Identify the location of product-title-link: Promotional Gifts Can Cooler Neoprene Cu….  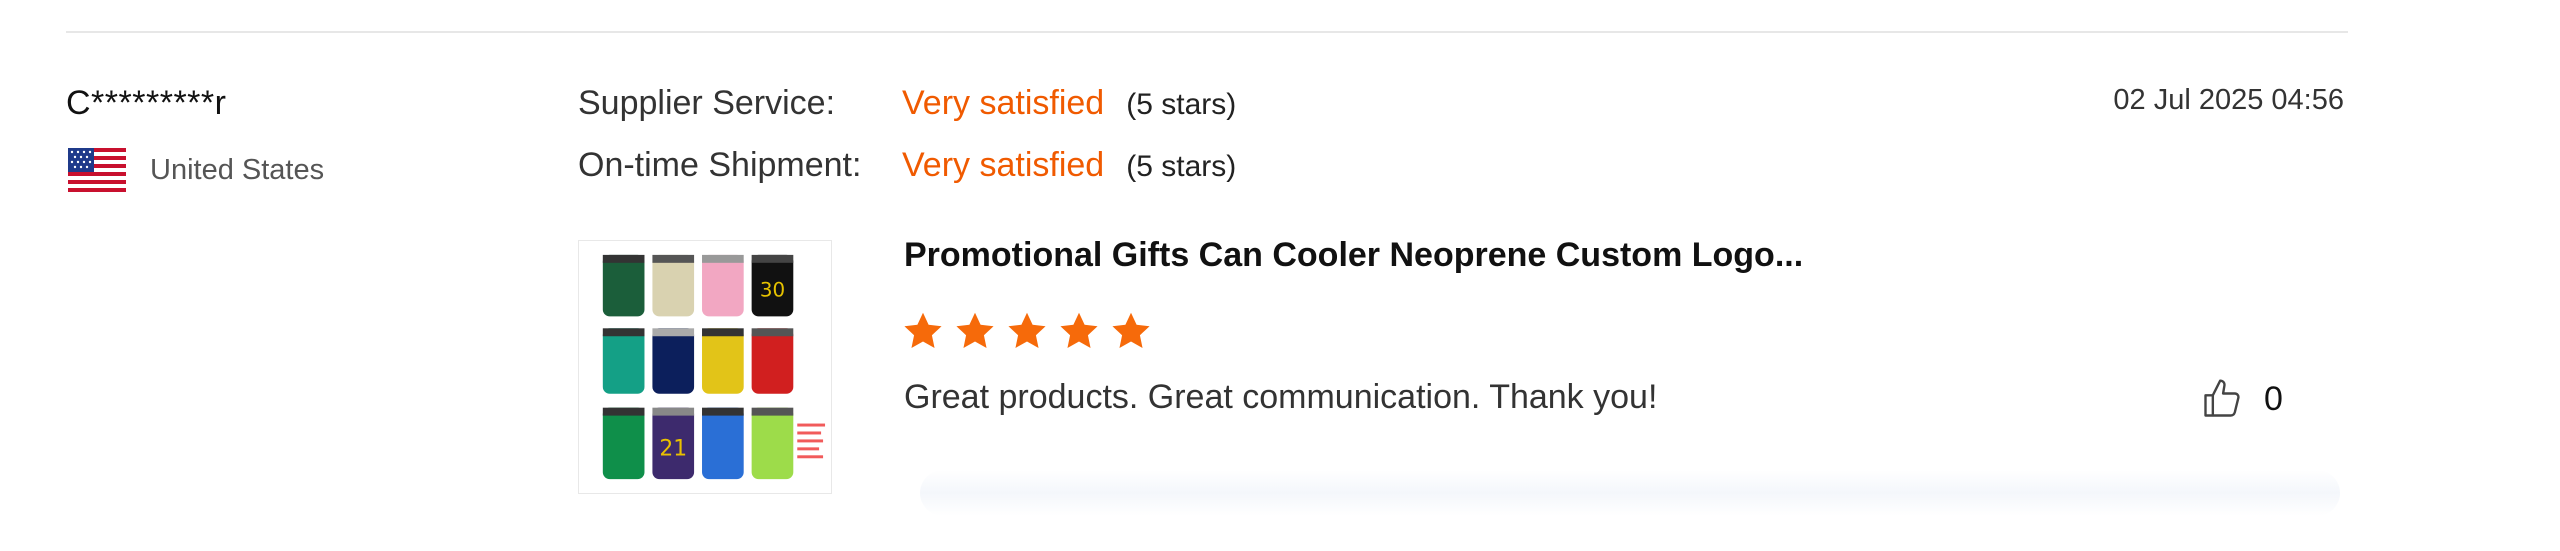
(1353, 255).